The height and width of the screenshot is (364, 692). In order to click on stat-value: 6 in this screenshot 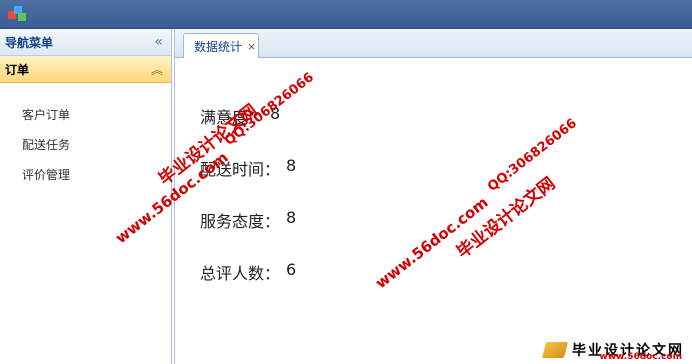, I will do `click(291, 269)`.